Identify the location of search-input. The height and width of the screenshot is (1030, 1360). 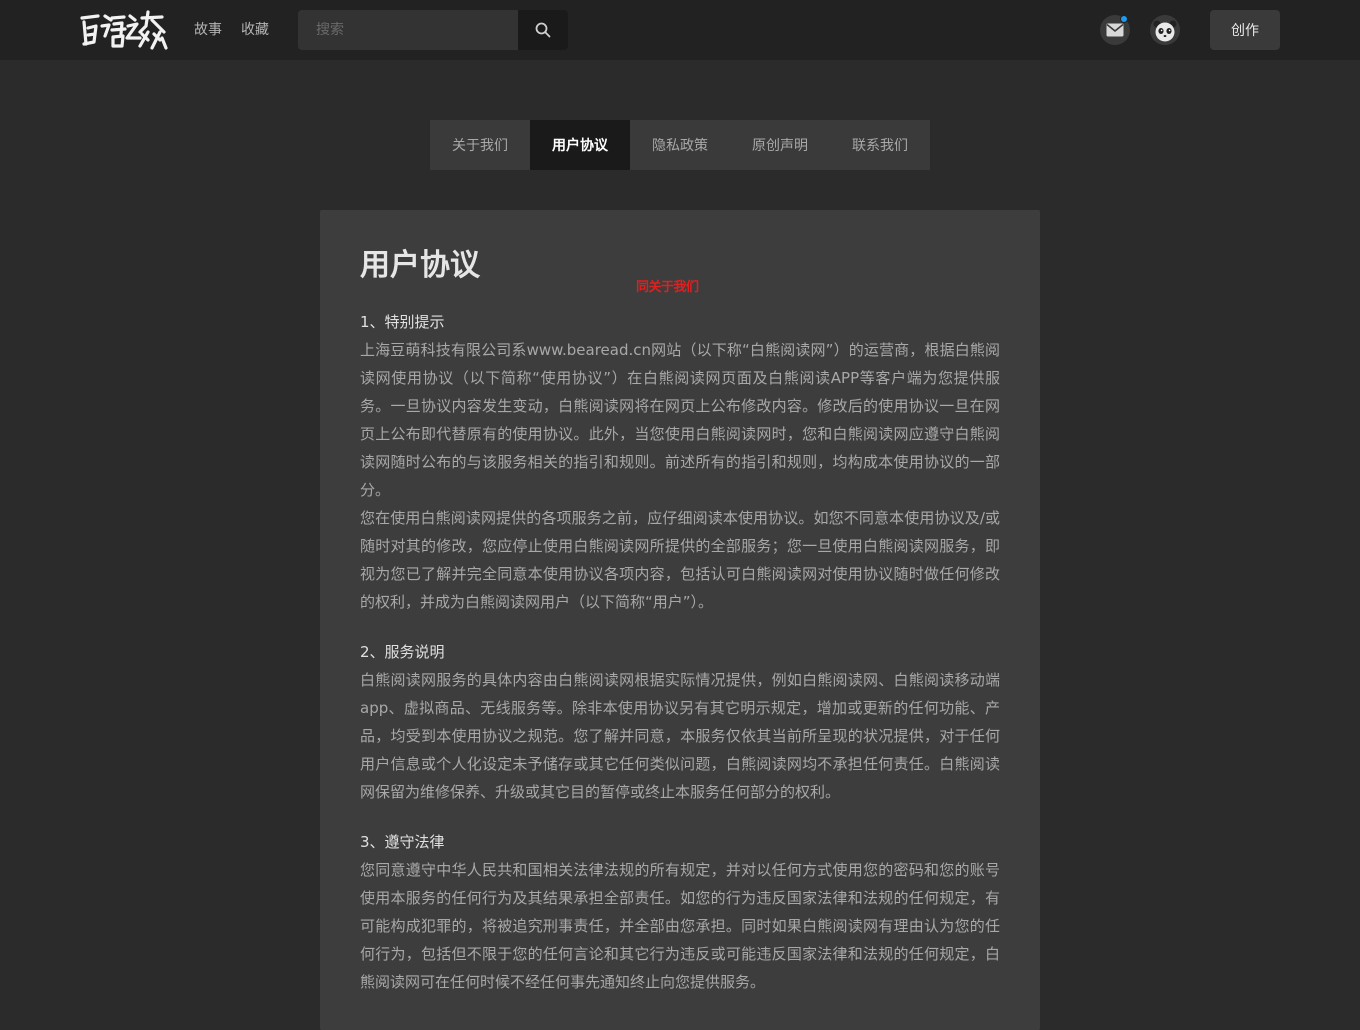
(408, 30).